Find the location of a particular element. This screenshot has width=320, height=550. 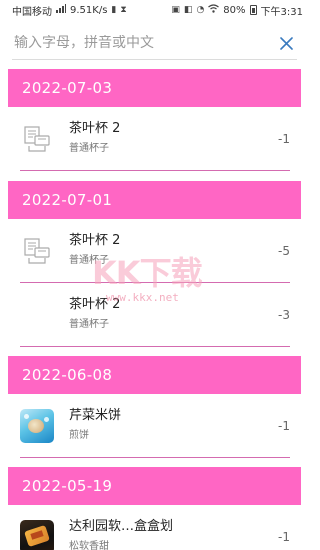

status-bar: 中国移动 9.51K/s ▮ ⧗ ▣ ◧ ◔ 80% 下午3:31 is located at coordinates (154, 10).